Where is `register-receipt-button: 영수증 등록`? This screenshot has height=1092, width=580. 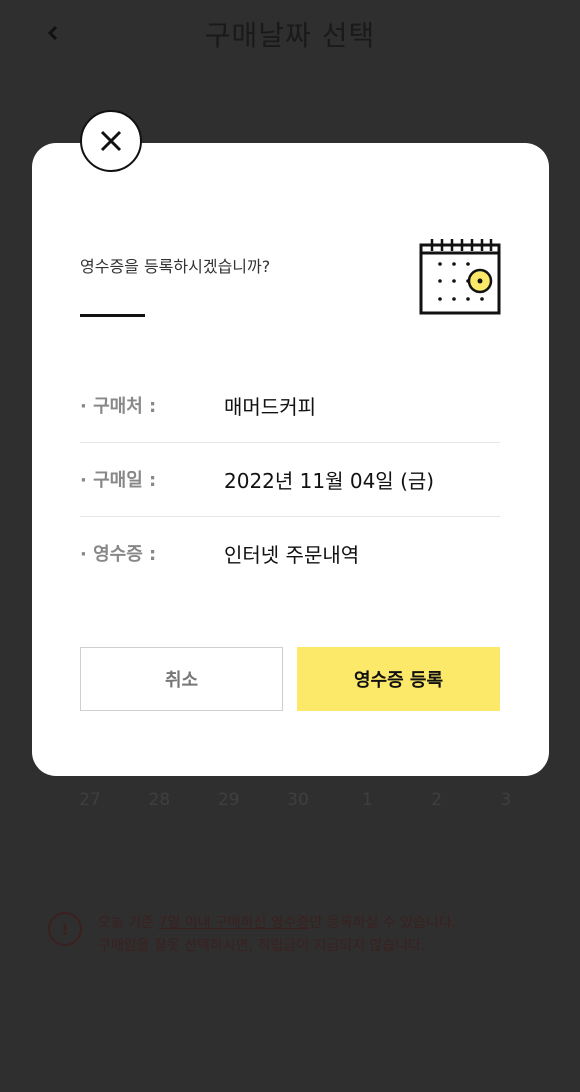 register-receipt-button: 영수증 등록 is located at coordinates (398, 679).